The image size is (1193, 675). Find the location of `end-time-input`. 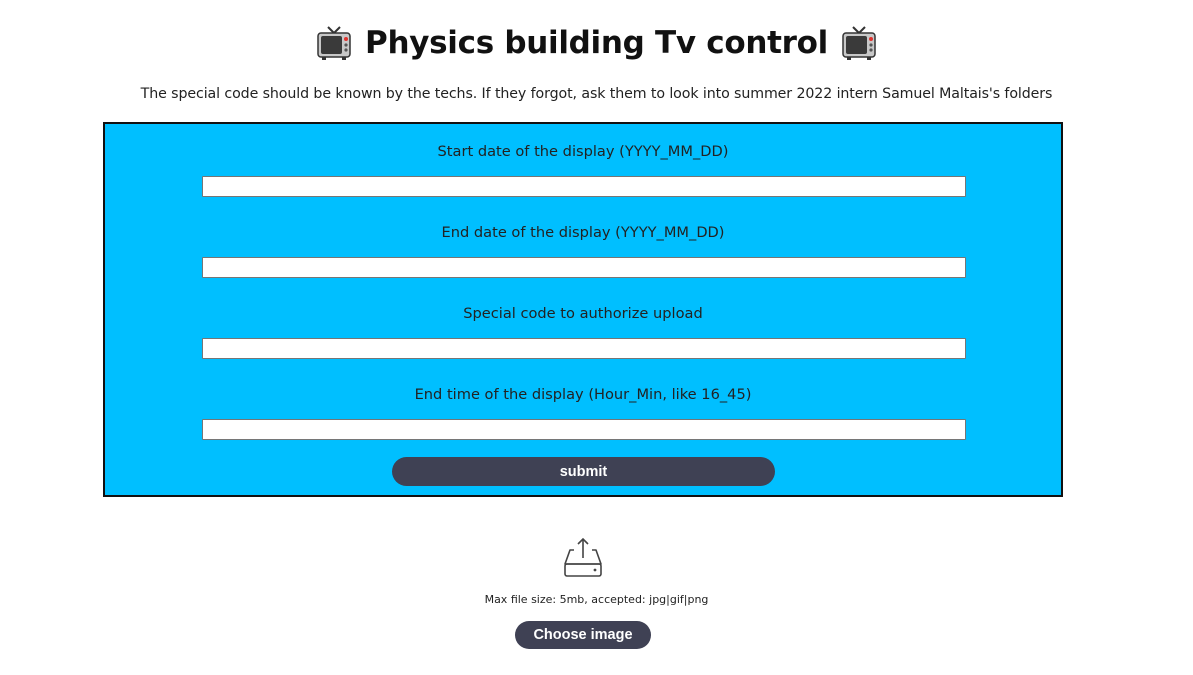

end-time-input is located at coordinates (584, 429).